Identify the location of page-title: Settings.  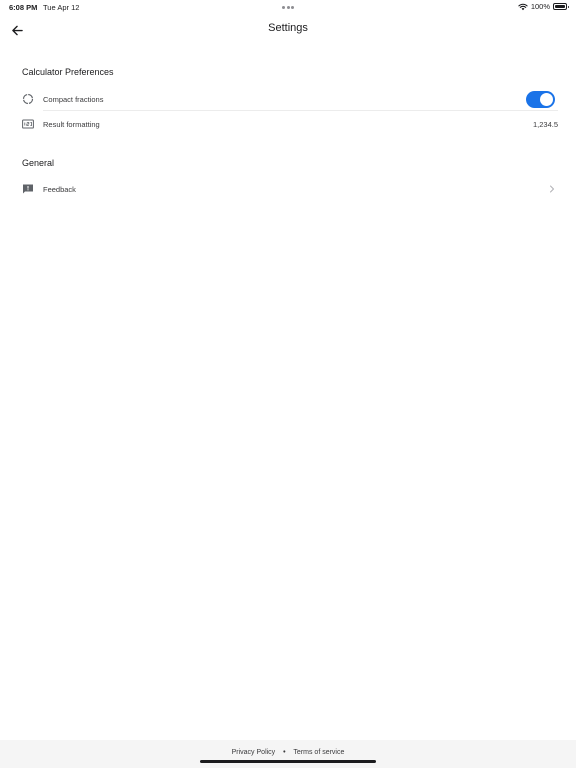
(288, 28).